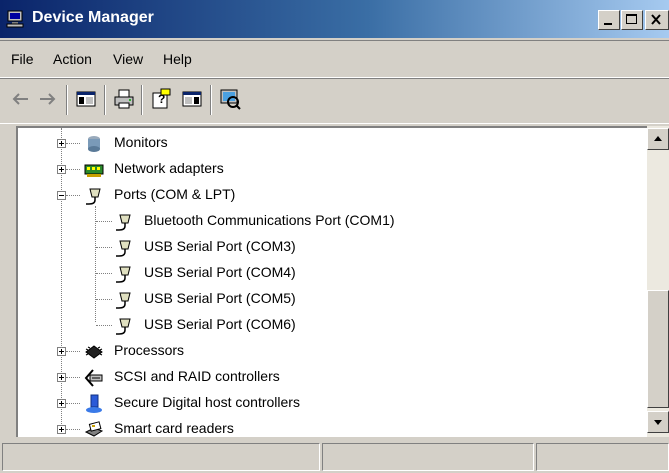  I want to click on close-icon, so click(656, 19).